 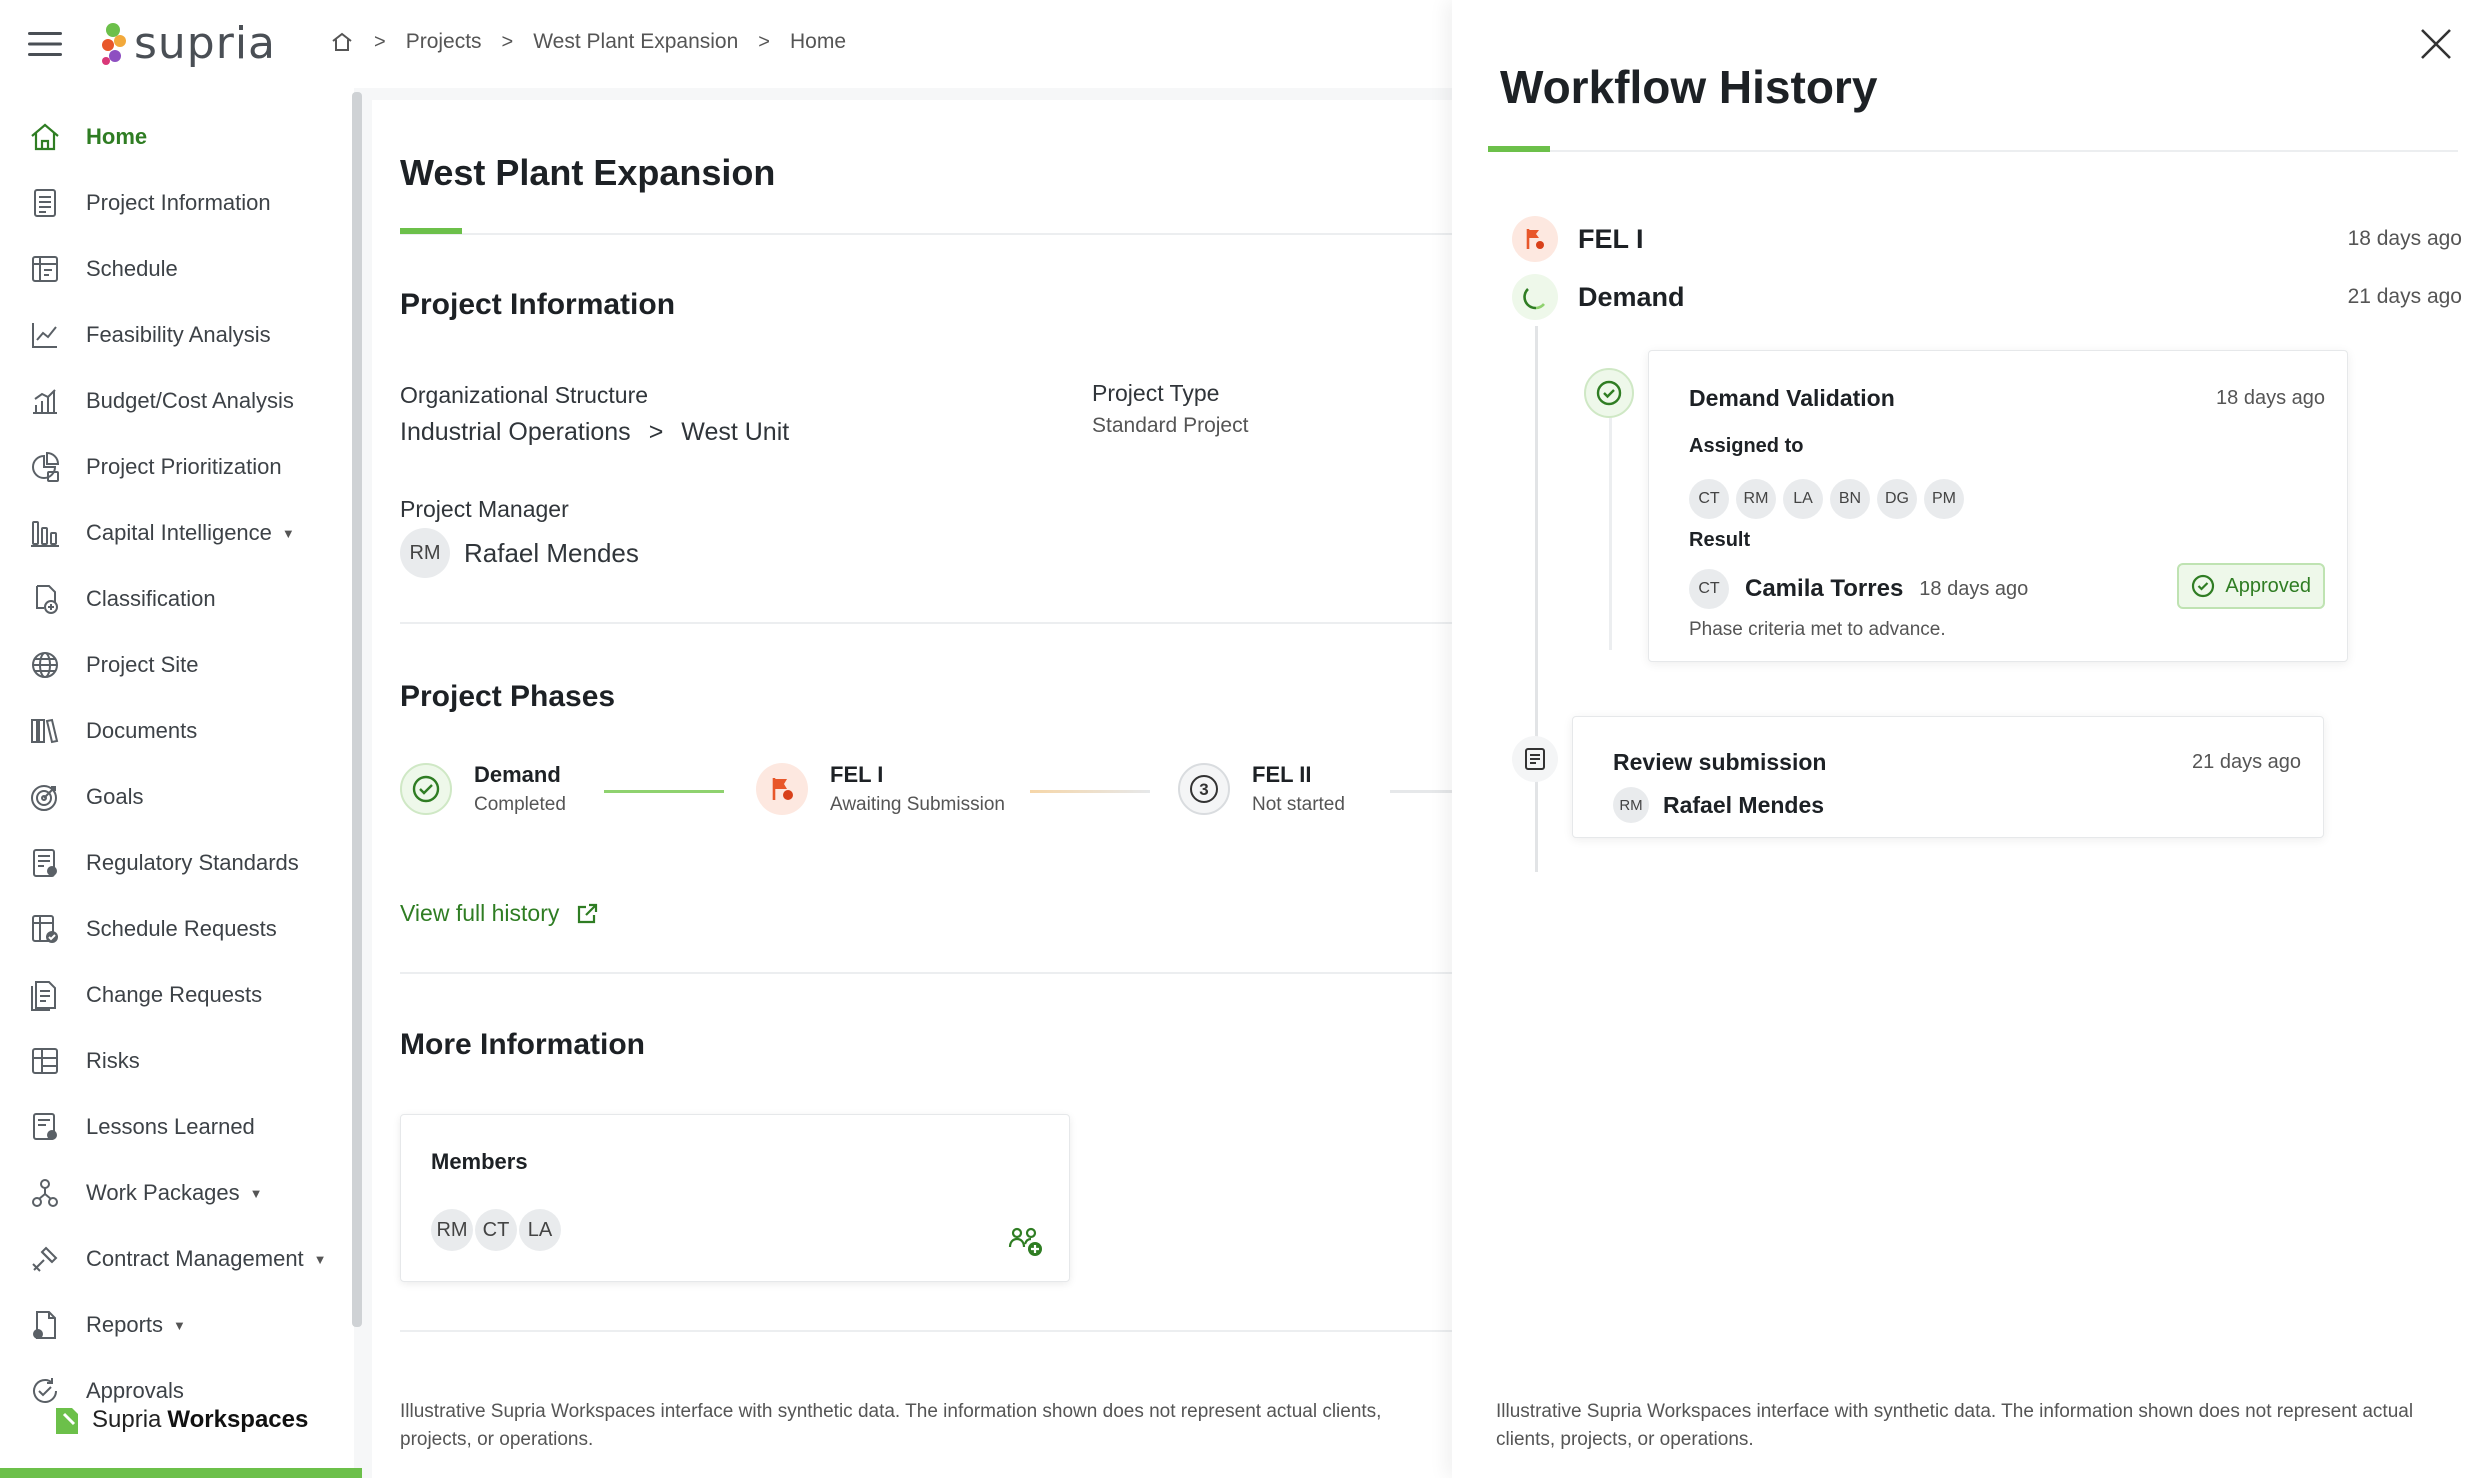 I want to click on phase-fel-i: FEL I Awaiting Submission, so click(x=880, y=789).